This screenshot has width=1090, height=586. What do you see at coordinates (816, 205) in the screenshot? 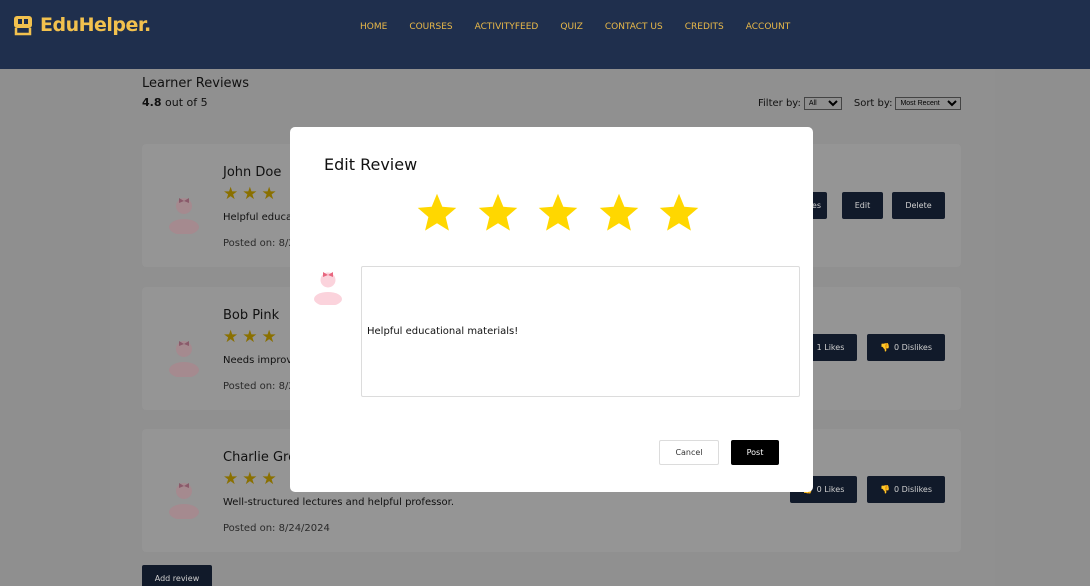
I see `likes-label: es` at bounding box center [816, 205].